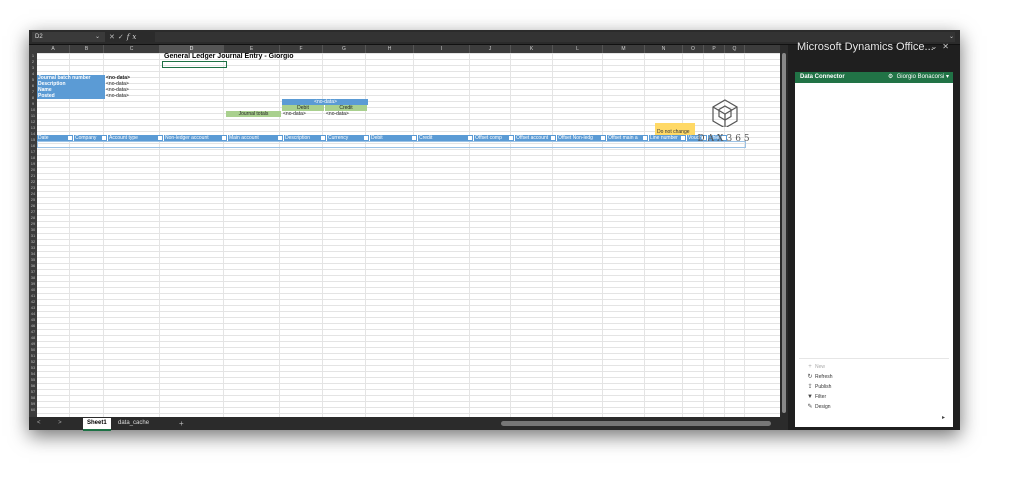  I want to click on selected-cell, so click(194, 64).